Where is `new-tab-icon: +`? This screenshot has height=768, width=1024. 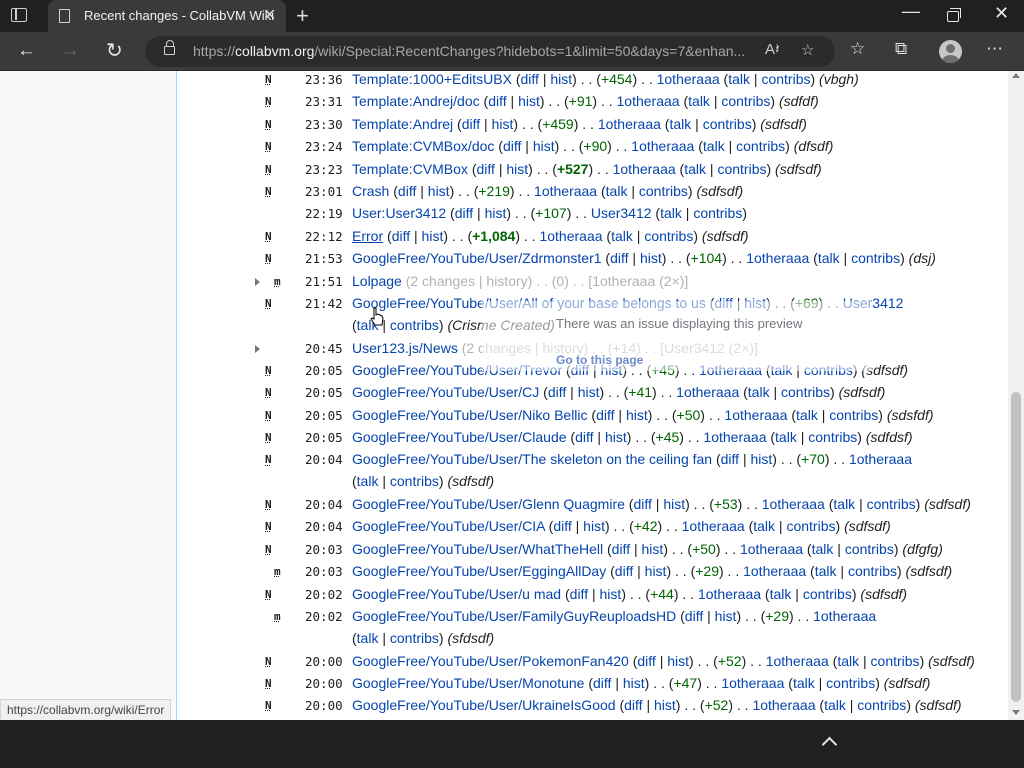 new-tab-icon: + is located at coordinates (302, 16).